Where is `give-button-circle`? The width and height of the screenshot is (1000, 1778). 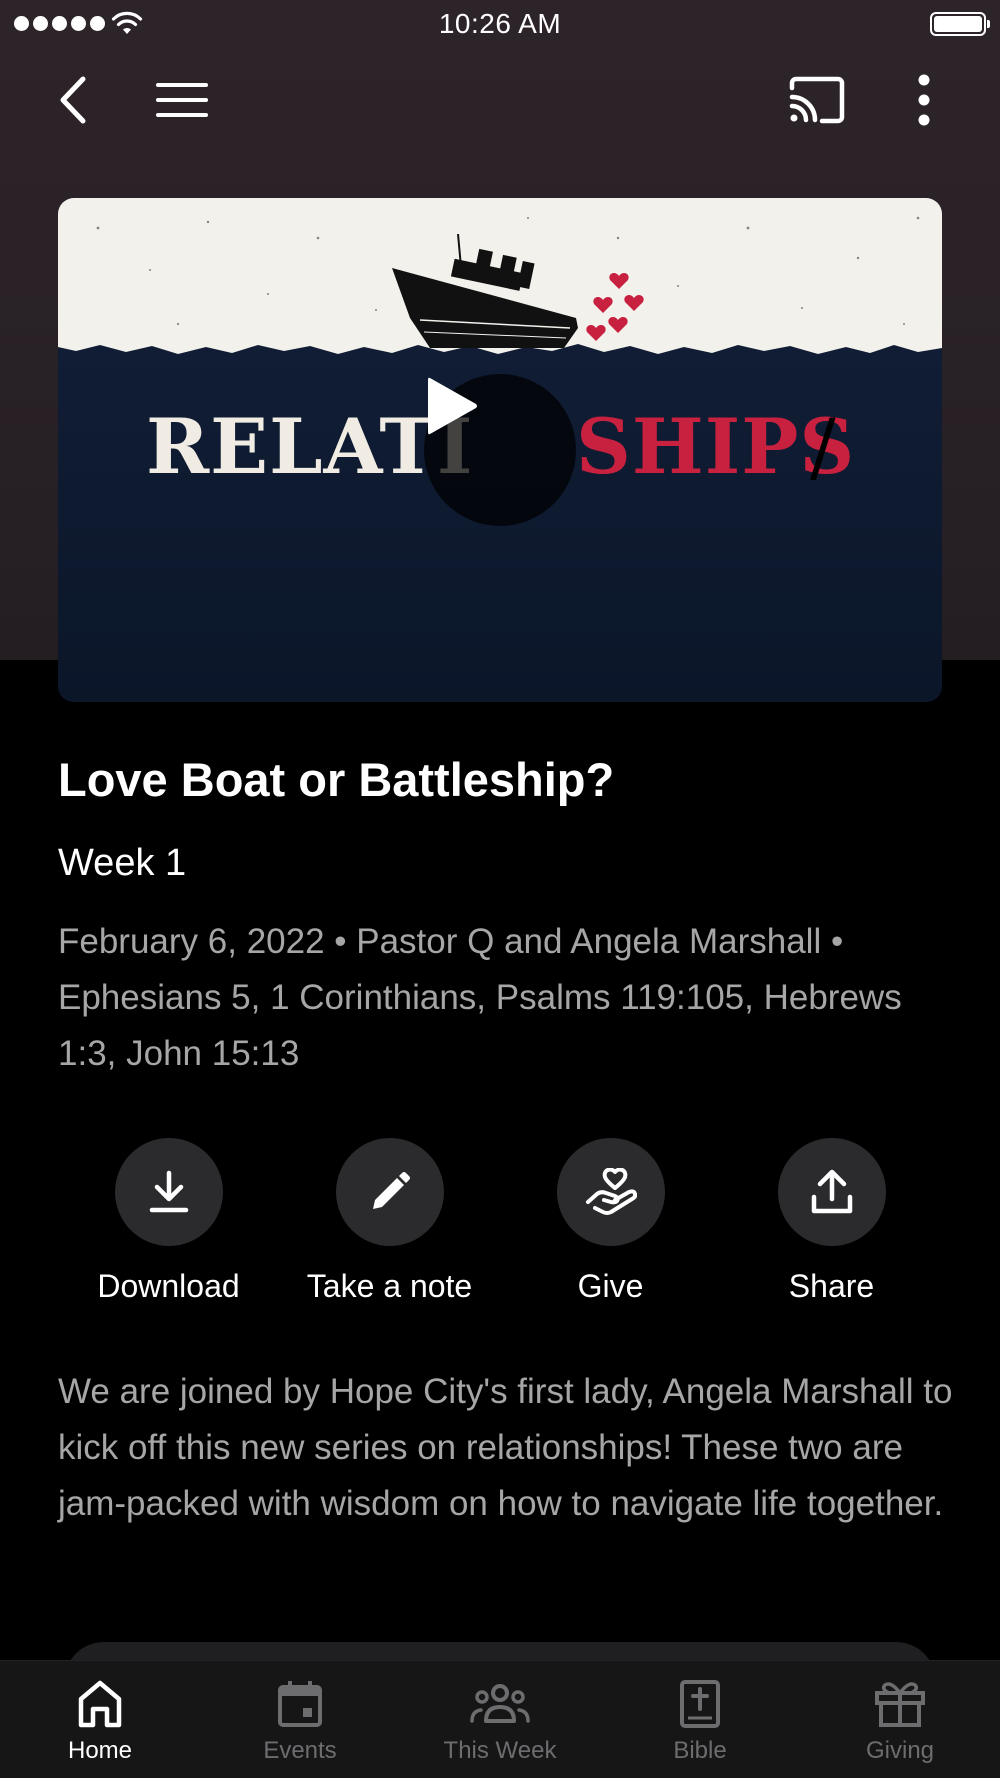 give-button-circle is located at coordinates (610, 1192).